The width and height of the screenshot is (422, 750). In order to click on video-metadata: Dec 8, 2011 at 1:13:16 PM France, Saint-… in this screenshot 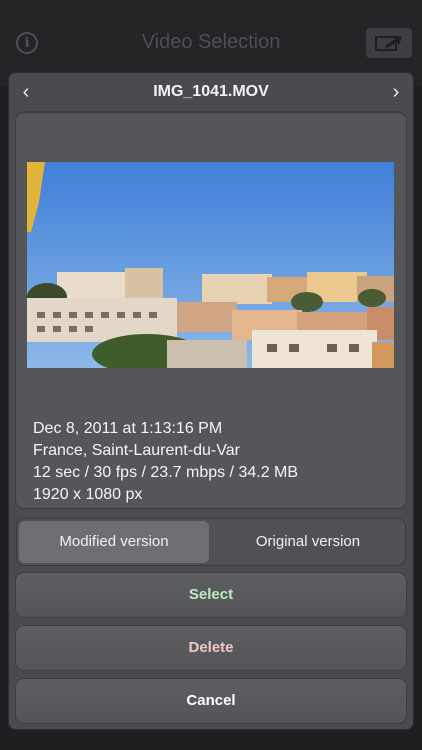, I will do `click(165, 462)`.